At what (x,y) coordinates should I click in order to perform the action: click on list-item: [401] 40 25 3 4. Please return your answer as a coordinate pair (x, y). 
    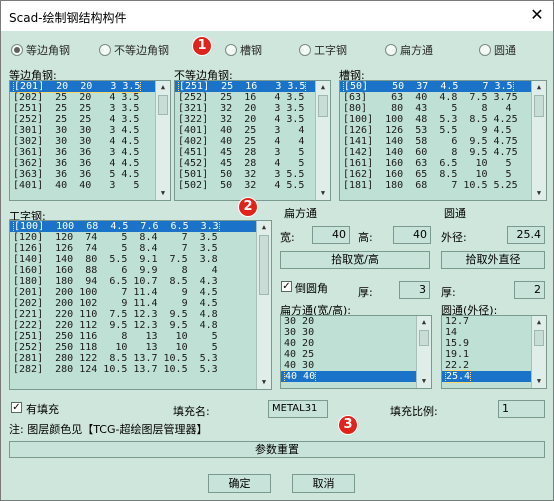
    Looking at the image, I should click on (252, 130).